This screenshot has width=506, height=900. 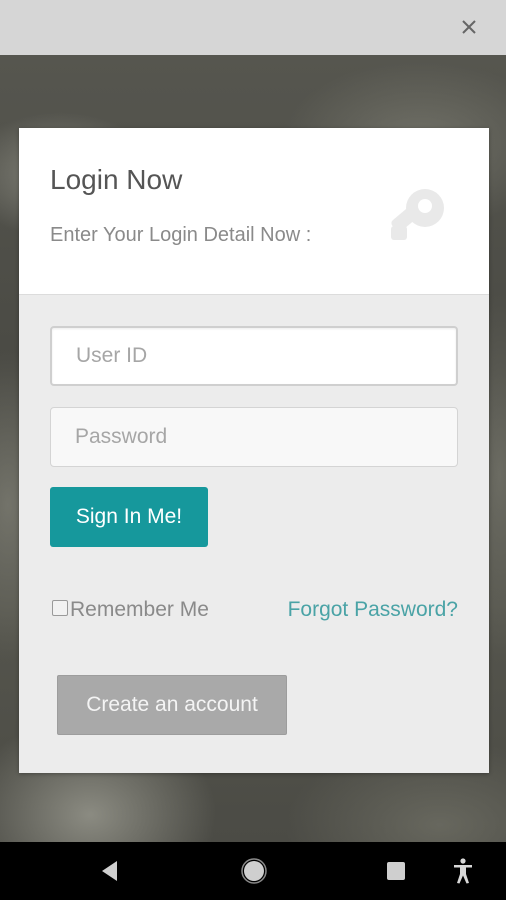 What do you see at coordinates (181, 235) in the screenshot?
I see `login-subtitle: Enter Your Login Detail Now :` at bounding box center [181, 235].